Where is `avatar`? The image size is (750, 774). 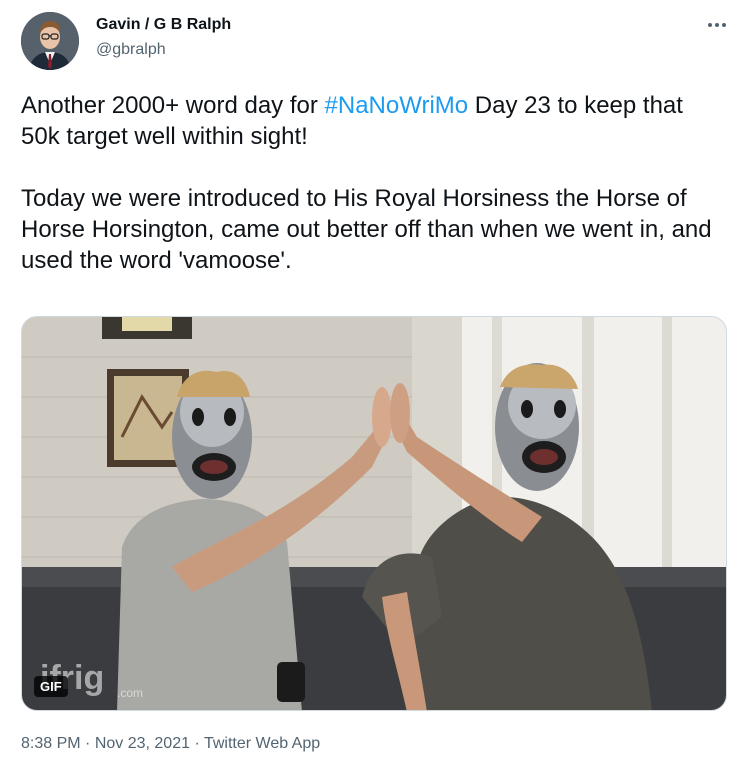 avatar is located at coordinates (50, 41).